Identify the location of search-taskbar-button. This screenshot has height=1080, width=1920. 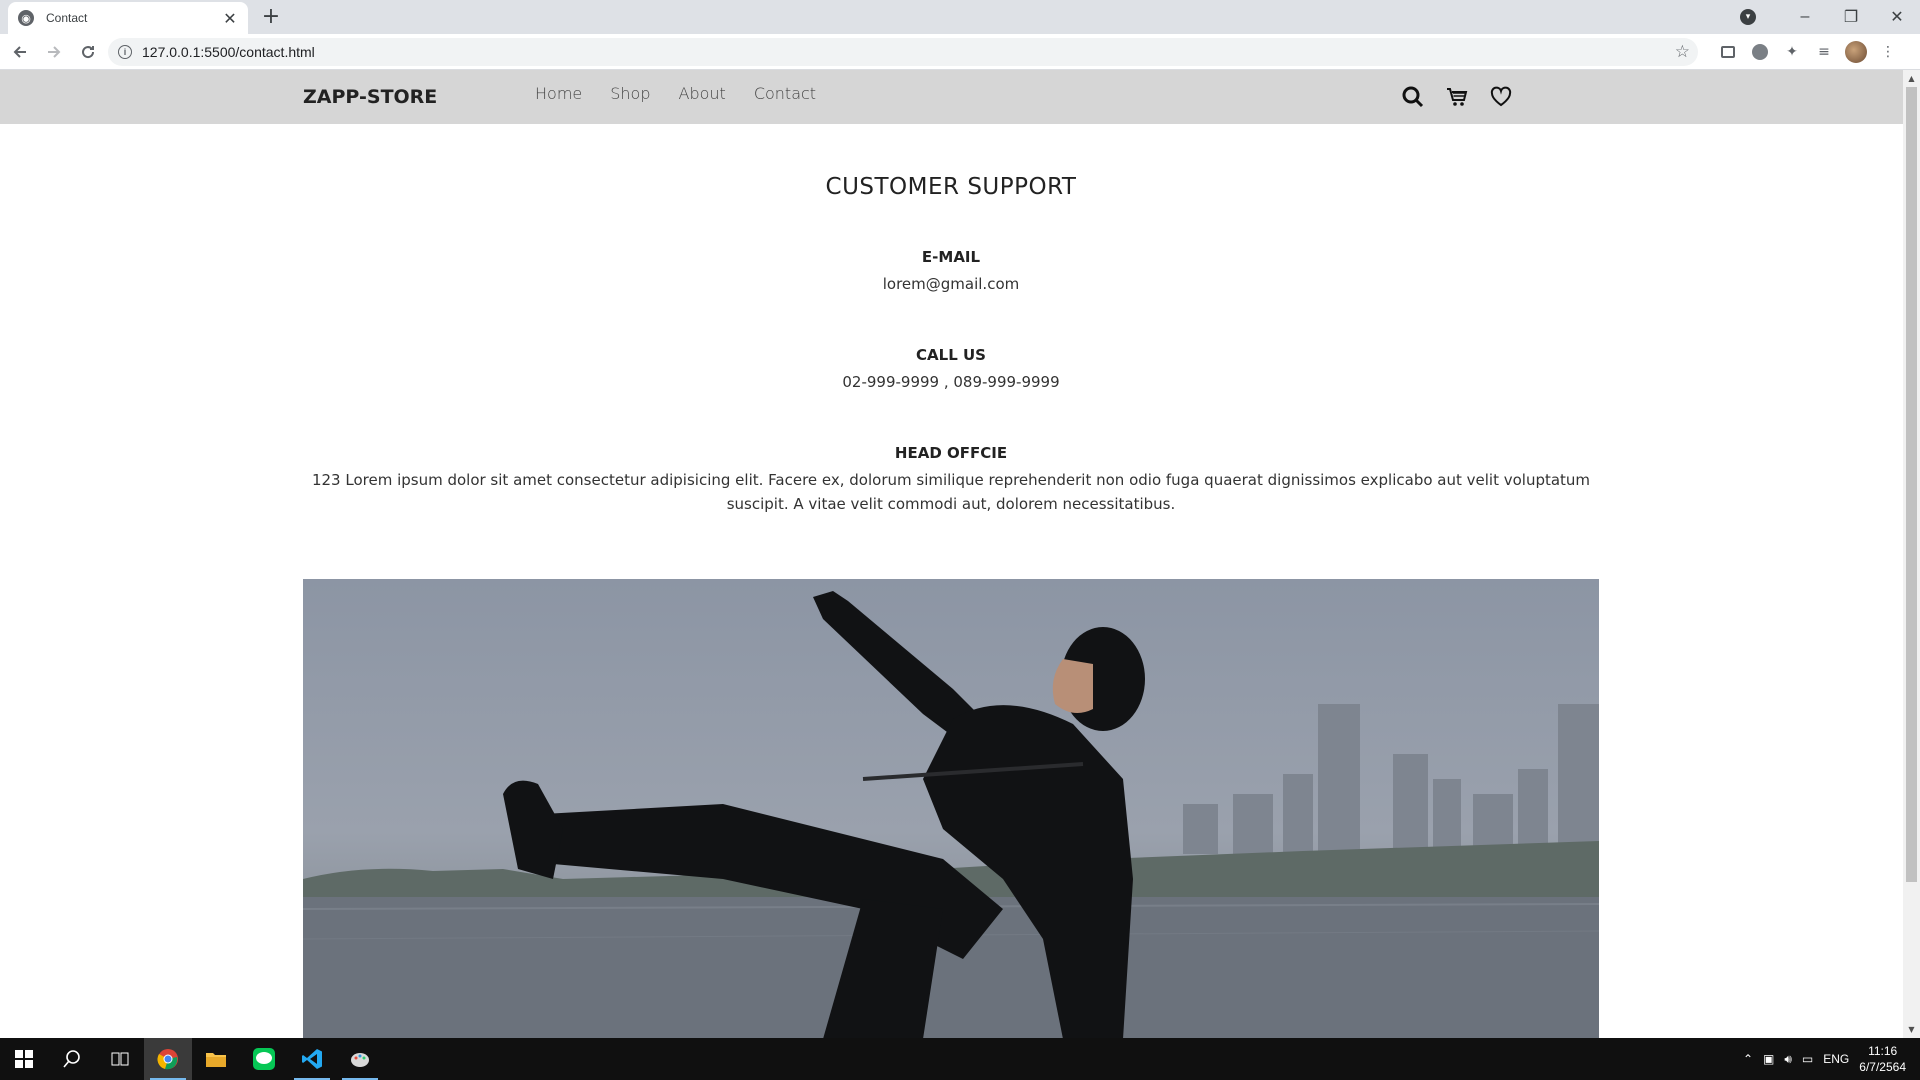
(72, 1059).